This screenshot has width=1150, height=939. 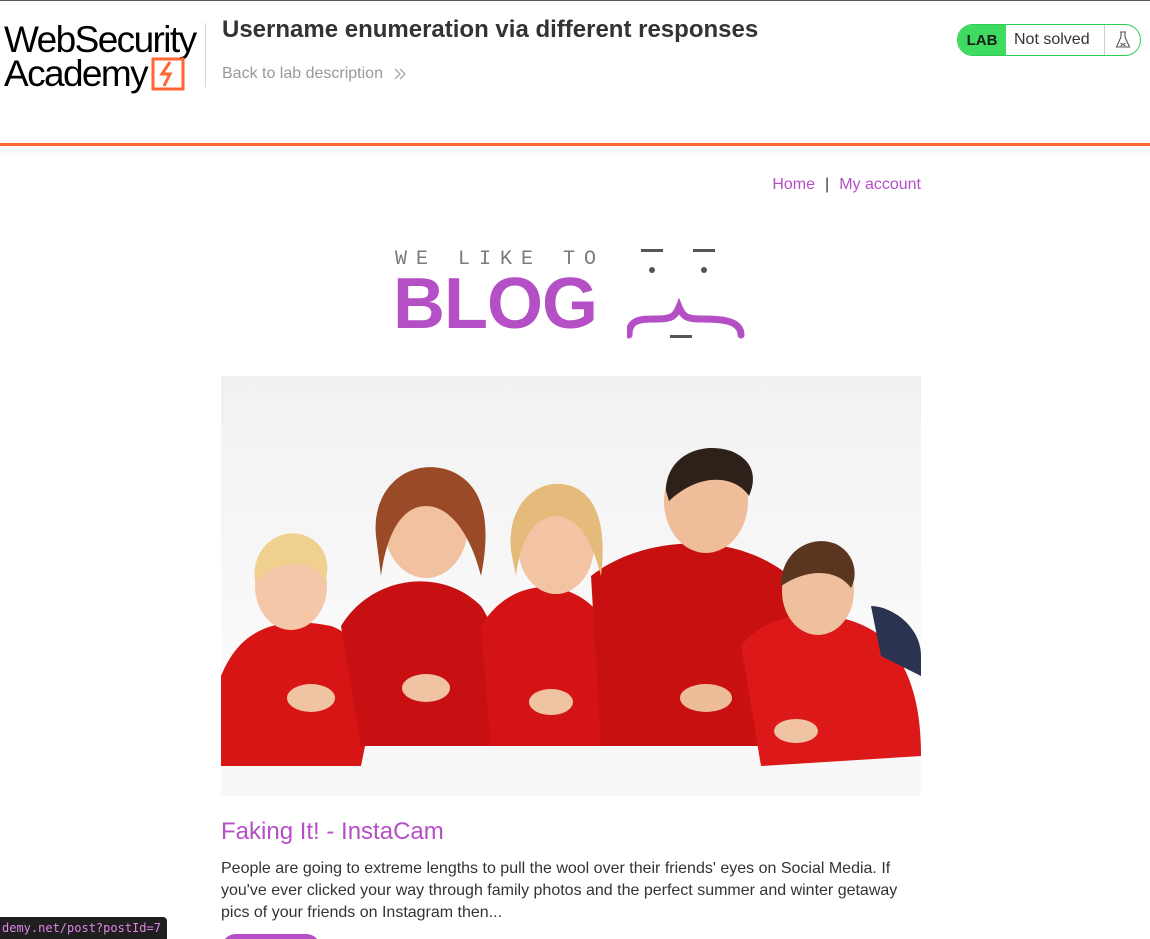 I want to click on banner-title: BLOG, so click(x=495, y=304).